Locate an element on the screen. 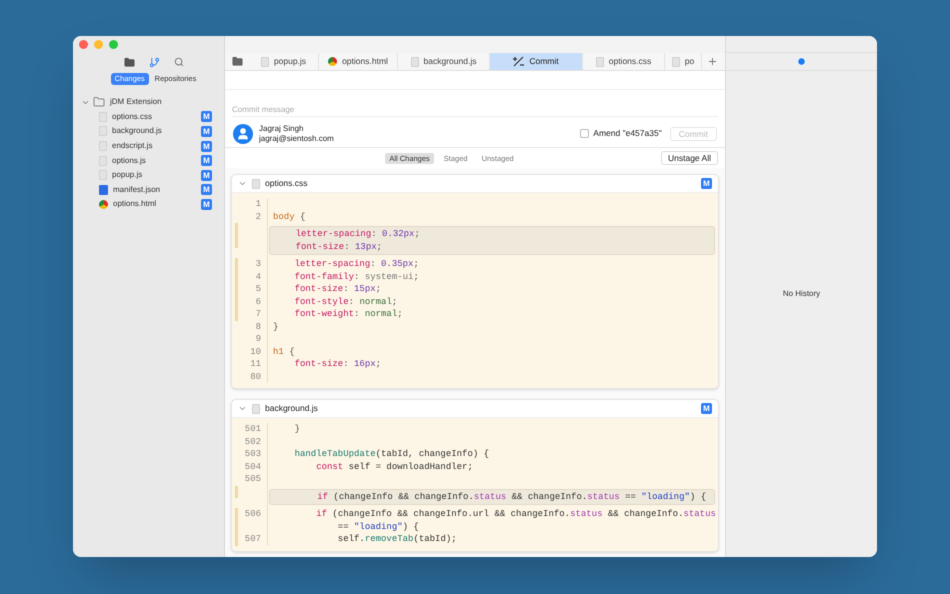 Image resolution: width=950 pixels, height=594 pixels. author-name: Jagraj Singh is located at coordinates (281, 129).